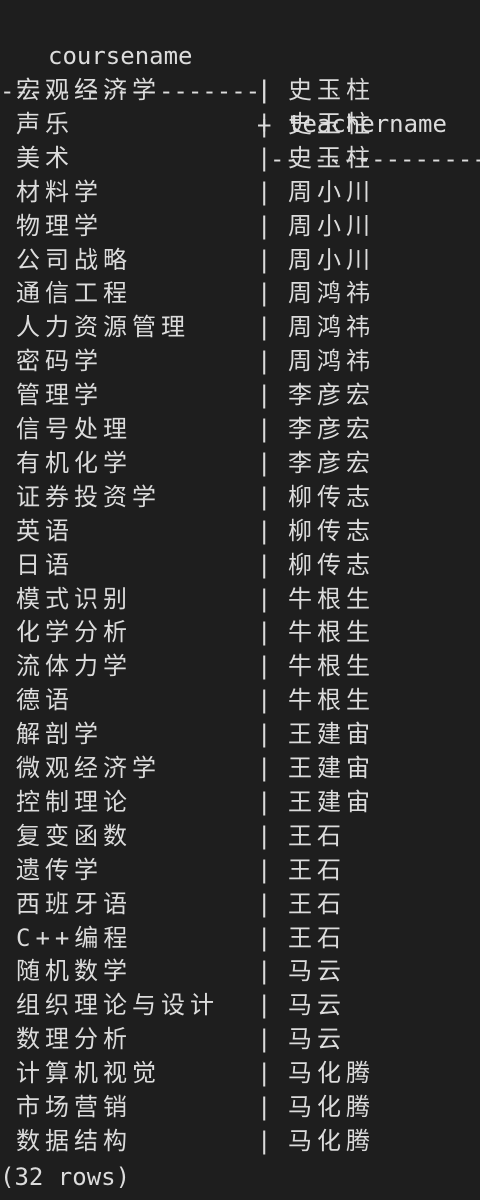 The height and width of the screenshot is (1200, 480). I want to click on table-row: 密码学 | 周鸿祎, so click(240, 361).